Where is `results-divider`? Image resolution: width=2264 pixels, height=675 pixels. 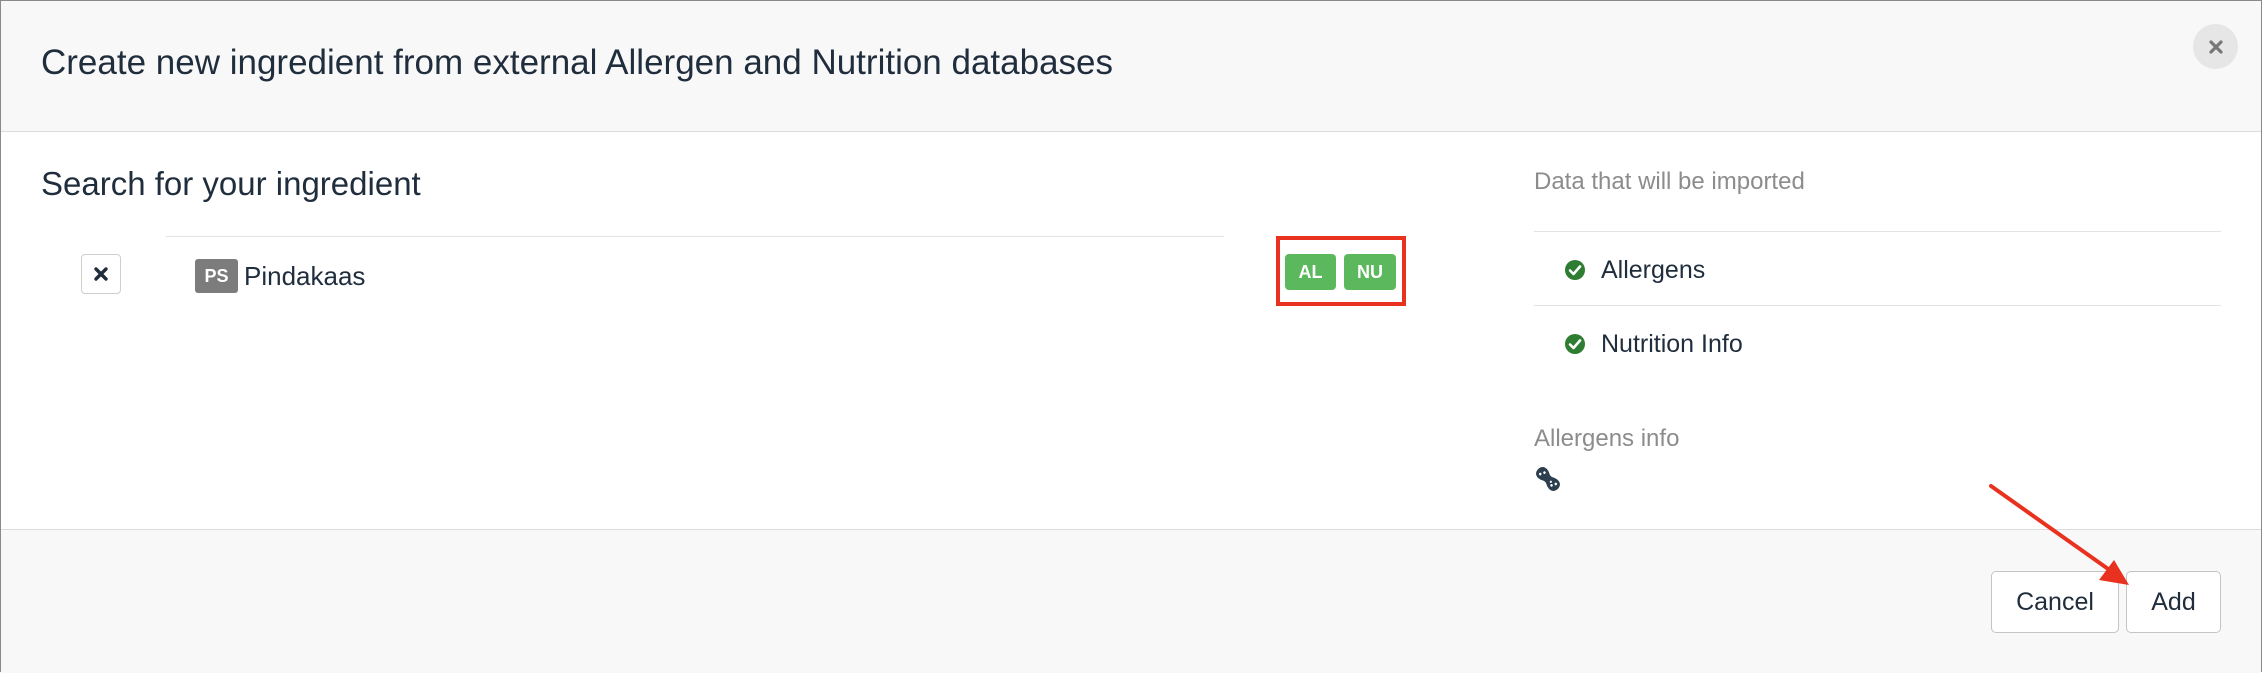 results-divider is located at coordinates (695, 236).